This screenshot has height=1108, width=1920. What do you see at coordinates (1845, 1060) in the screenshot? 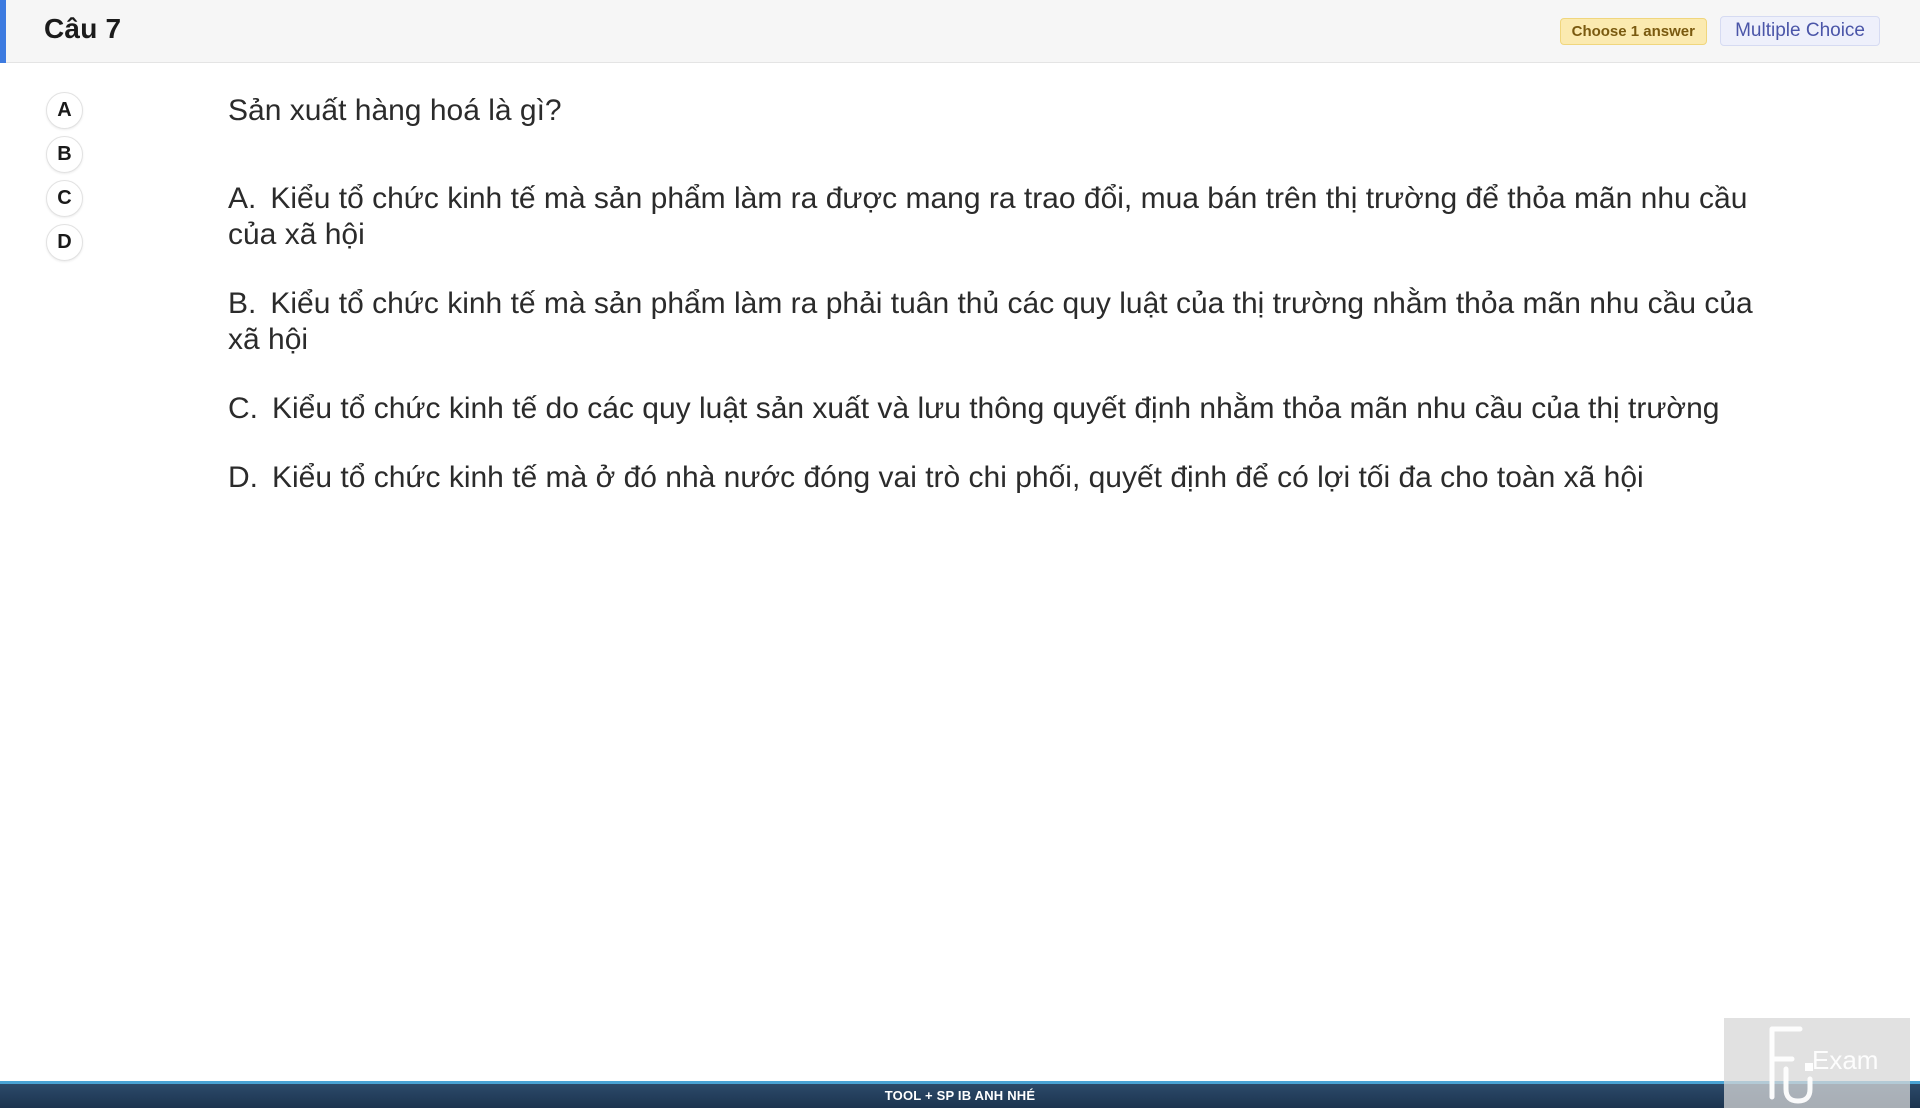
I see `logo-text: Exam` at bounding box center [1845, 1060].